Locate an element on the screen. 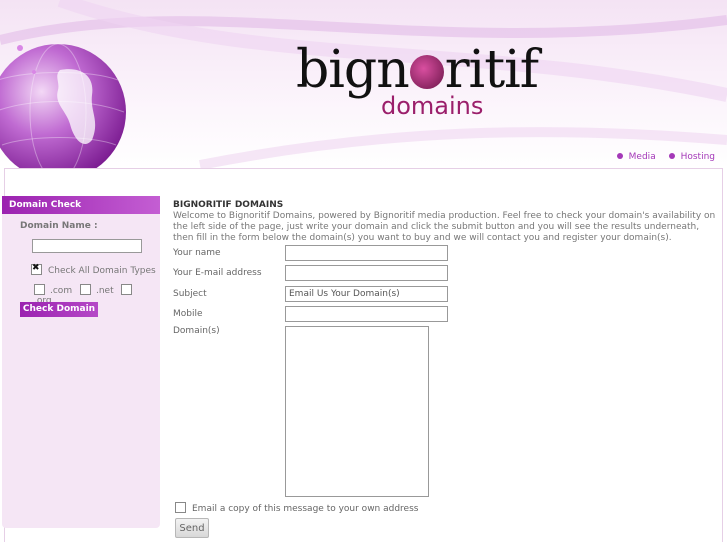 This screenshot has height=545, width=727. globe-icon is located at coordinates (63, 105).